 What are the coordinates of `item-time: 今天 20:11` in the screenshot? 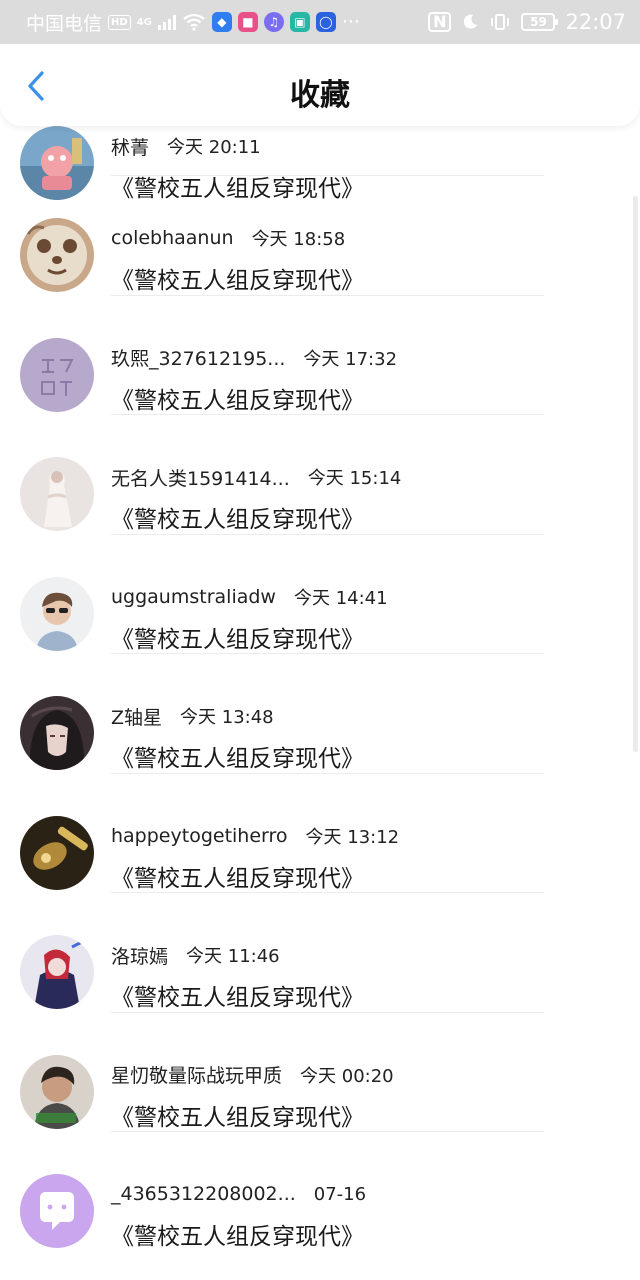 It's located at (214, 147).